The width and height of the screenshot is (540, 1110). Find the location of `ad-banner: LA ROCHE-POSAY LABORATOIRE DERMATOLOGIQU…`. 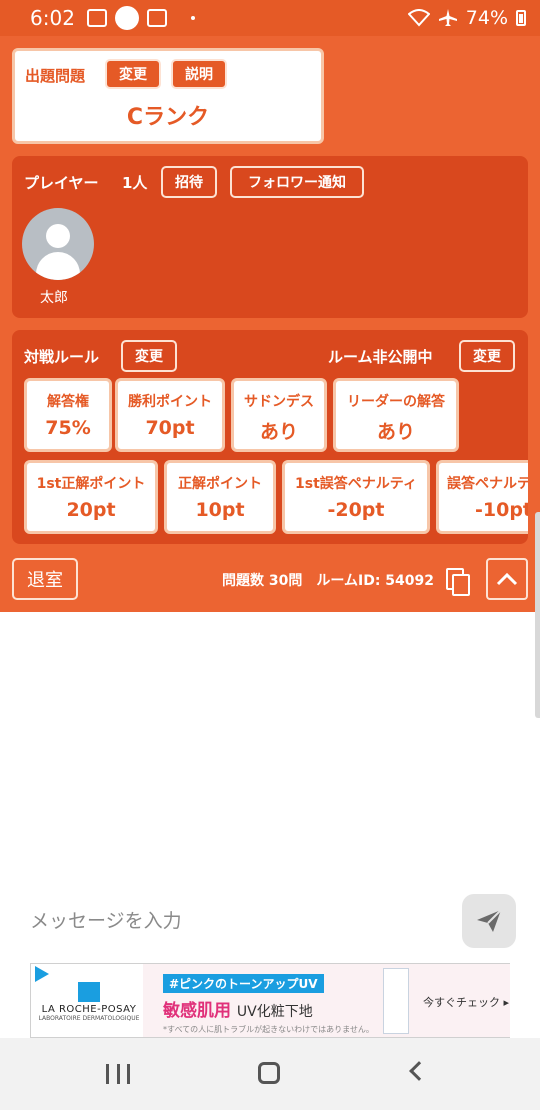

ad-banner: LA ROCHE-POSAY LABORATOIRE DERMATOLOGIQU… is located at coordinates (270, 1000).